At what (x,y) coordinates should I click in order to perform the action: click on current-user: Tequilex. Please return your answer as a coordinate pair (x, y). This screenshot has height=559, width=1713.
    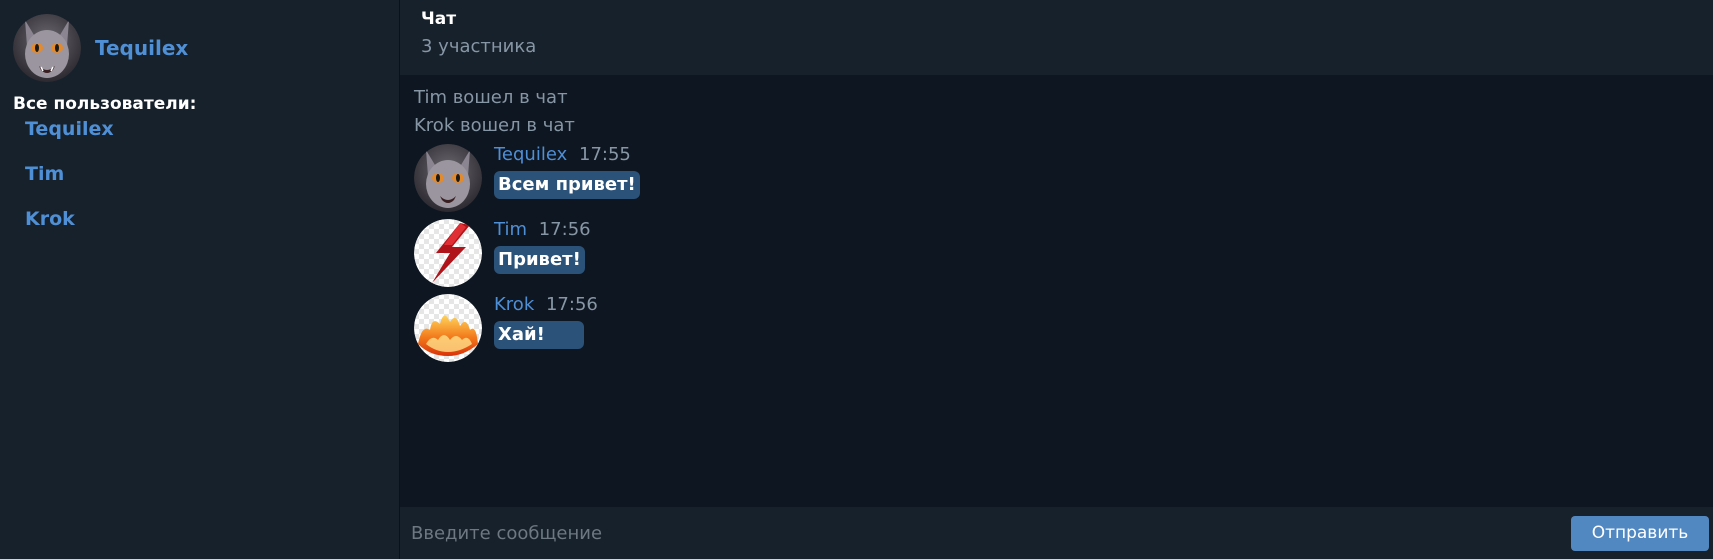
    Looking at the image, I should click on (100, 48).